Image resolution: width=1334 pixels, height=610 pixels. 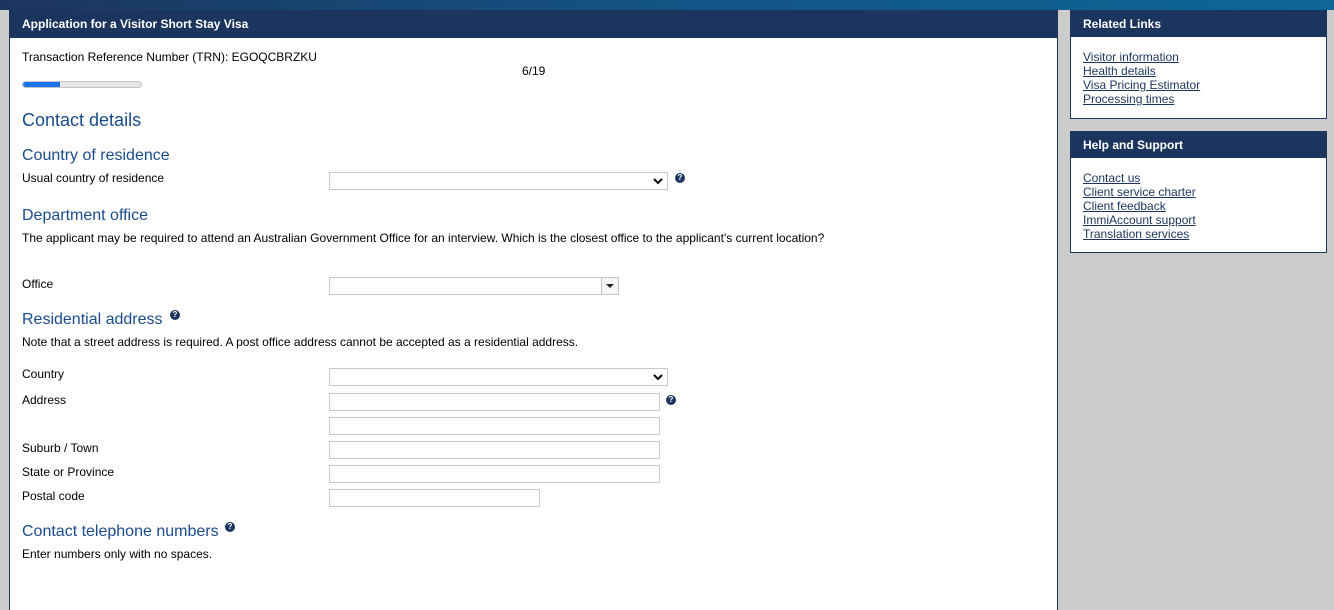 What do you see at coordinates (1198, 234) in the screenshot?
I see `link-translation-services: Translation services` at bounding box center [1198, 234].